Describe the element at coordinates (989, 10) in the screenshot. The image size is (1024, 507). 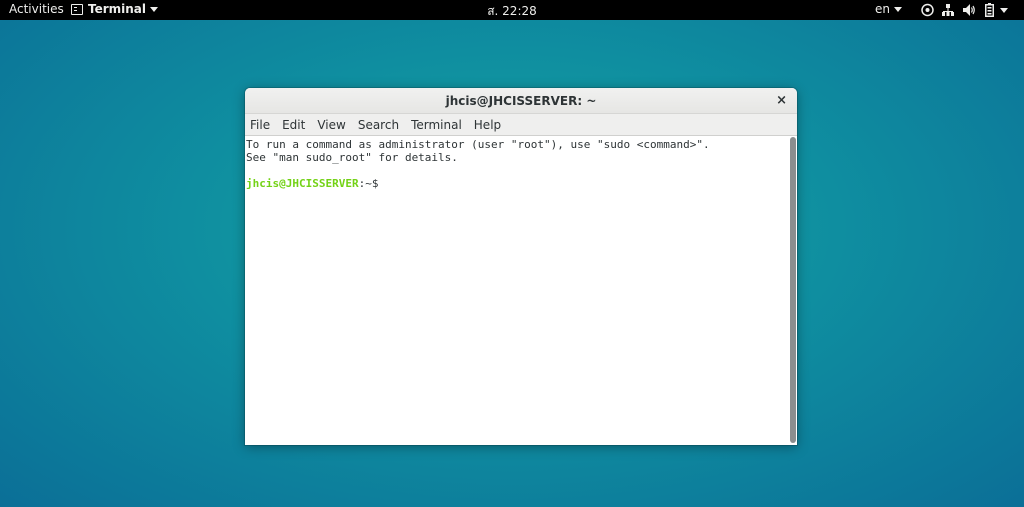
I see `battery-icon` at that location.